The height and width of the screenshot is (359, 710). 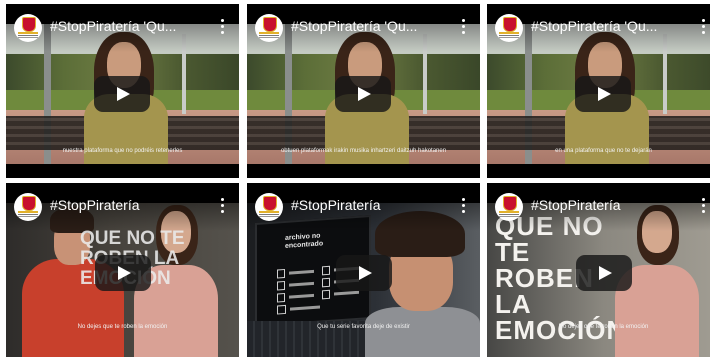 What do you see at coordinates (422, 332) in the screenshot?
I see `person-body` at bounding box center [422, 332].